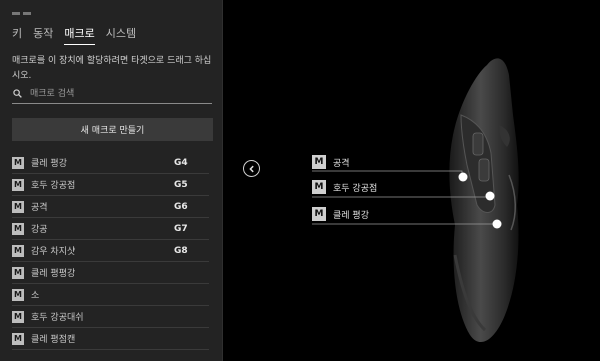 The width and height of the screenshot is (600, 361). I want to click on mouse-illustration, so click(484, 200).